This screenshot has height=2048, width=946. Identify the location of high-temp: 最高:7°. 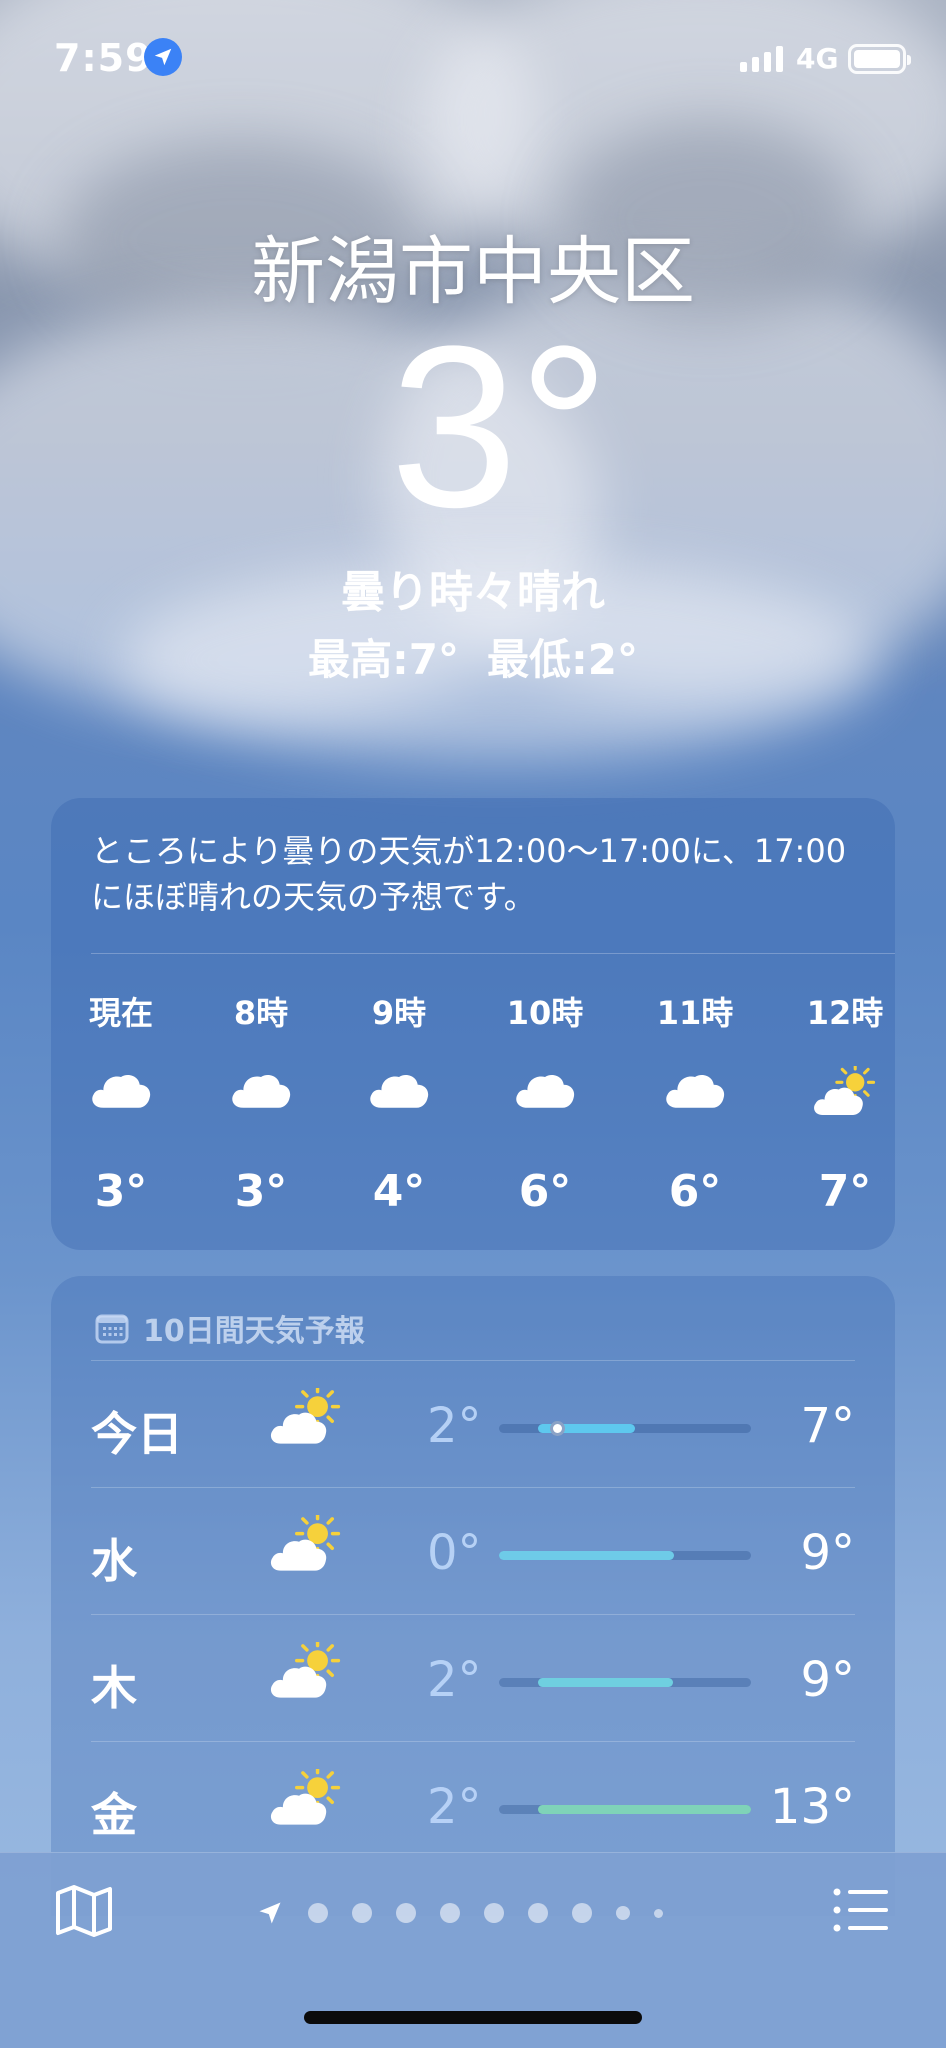
(383, 659).